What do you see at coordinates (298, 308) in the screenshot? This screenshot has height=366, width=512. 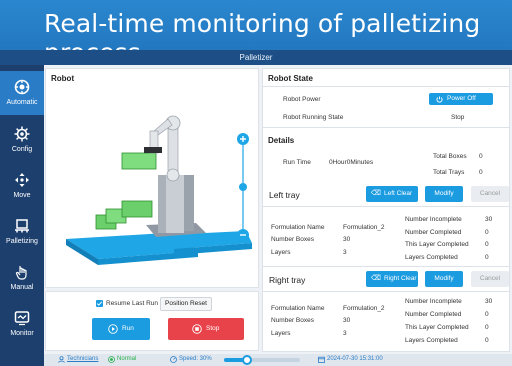 I see `right-formulation-label: Formulation Name` at bounding box center [298, 308].